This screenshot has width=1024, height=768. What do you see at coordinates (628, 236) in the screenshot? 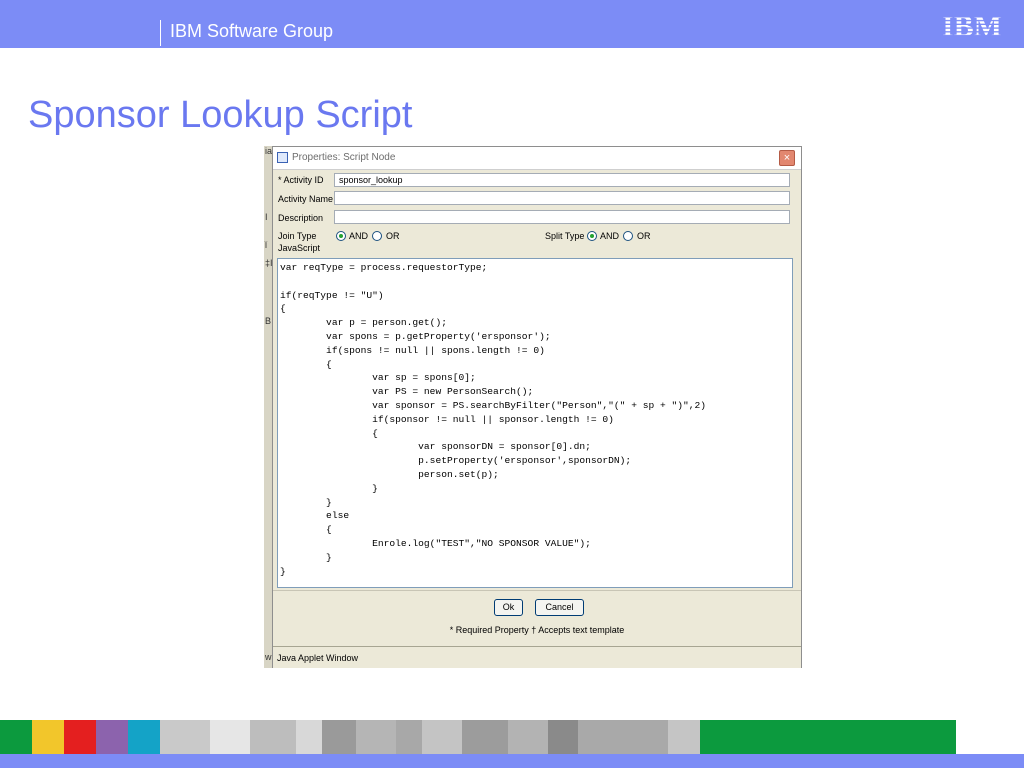
I see `split-type-or-radio` at bounding box center [628, 236].